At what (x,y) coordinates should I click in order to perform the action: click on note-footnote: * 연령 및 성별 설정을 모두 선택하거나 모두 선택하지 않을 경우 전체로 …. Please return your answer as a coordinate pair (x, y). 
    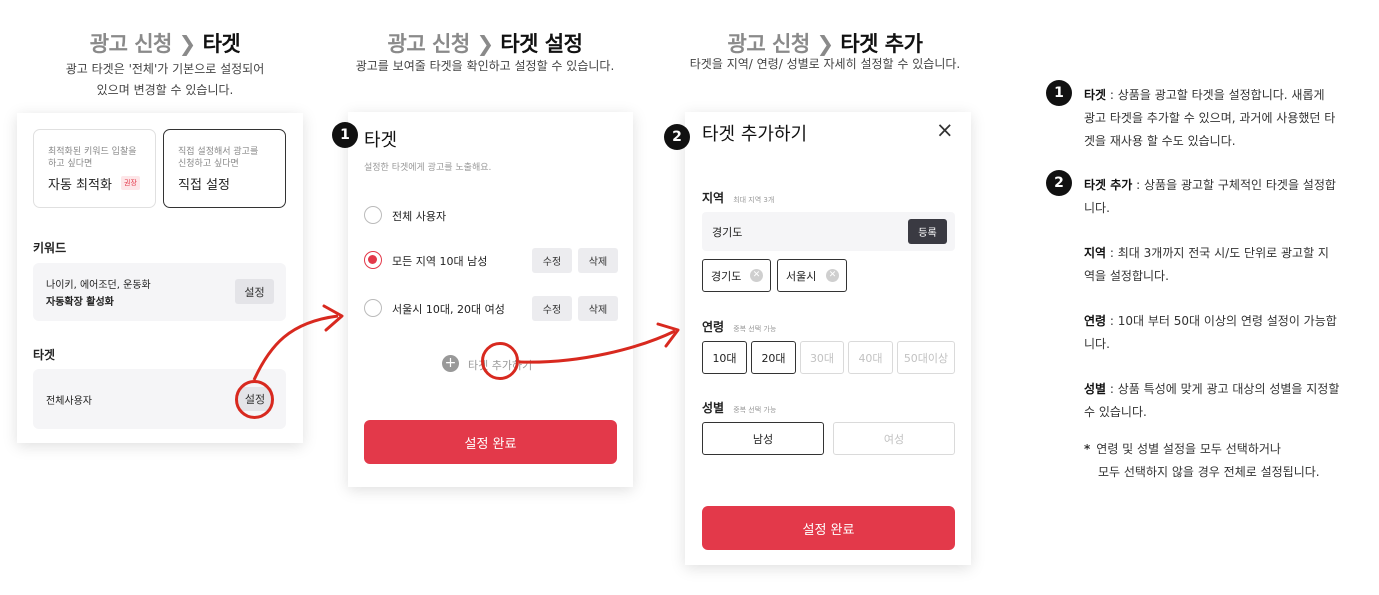
    Looking at the image, I should click on (1226, 461).